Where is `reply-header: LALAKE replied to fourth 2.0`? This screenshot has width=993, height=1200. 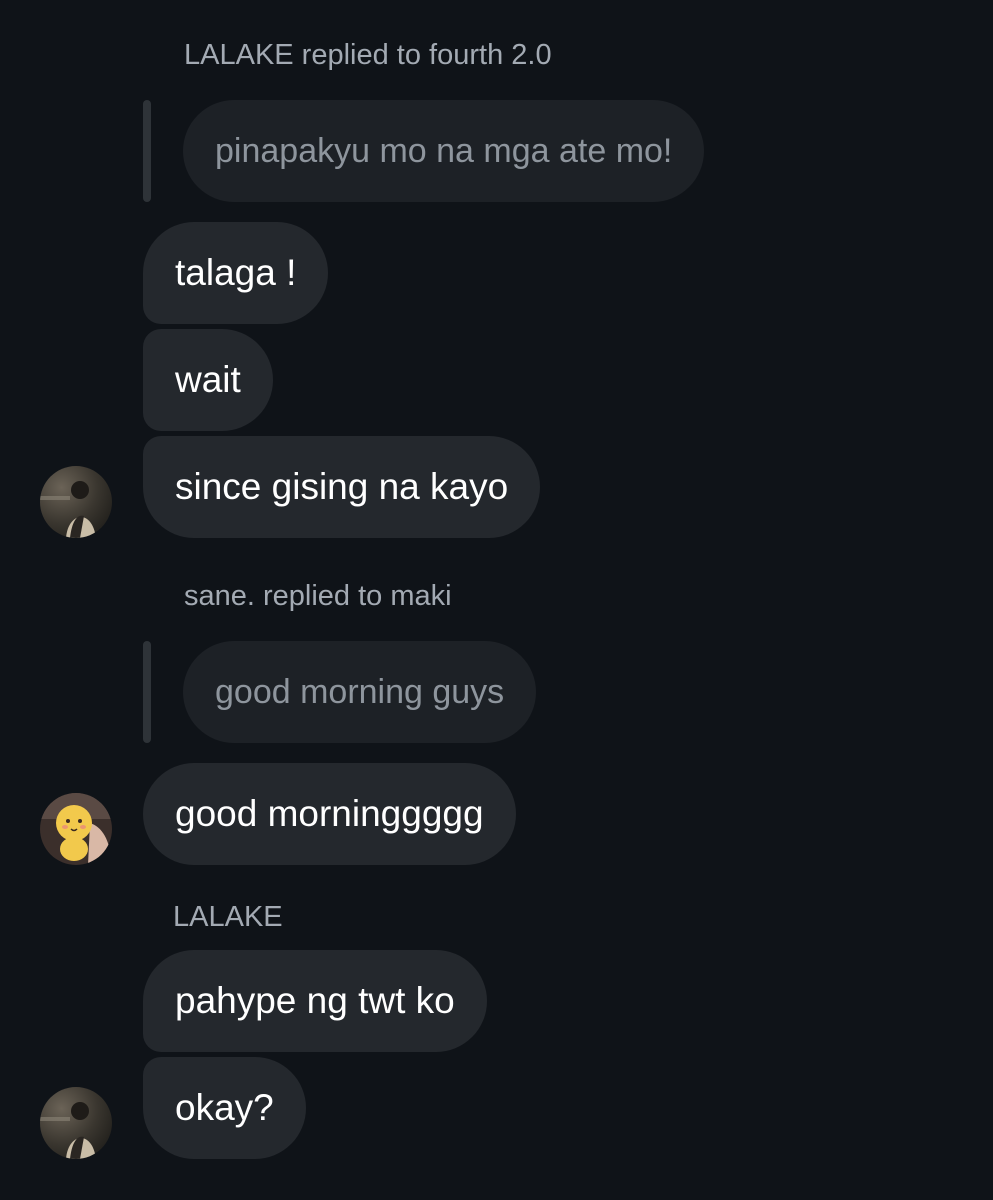 reply-header: LALAKE replied to fourth 2.0 is located at coordinates (368, 55).